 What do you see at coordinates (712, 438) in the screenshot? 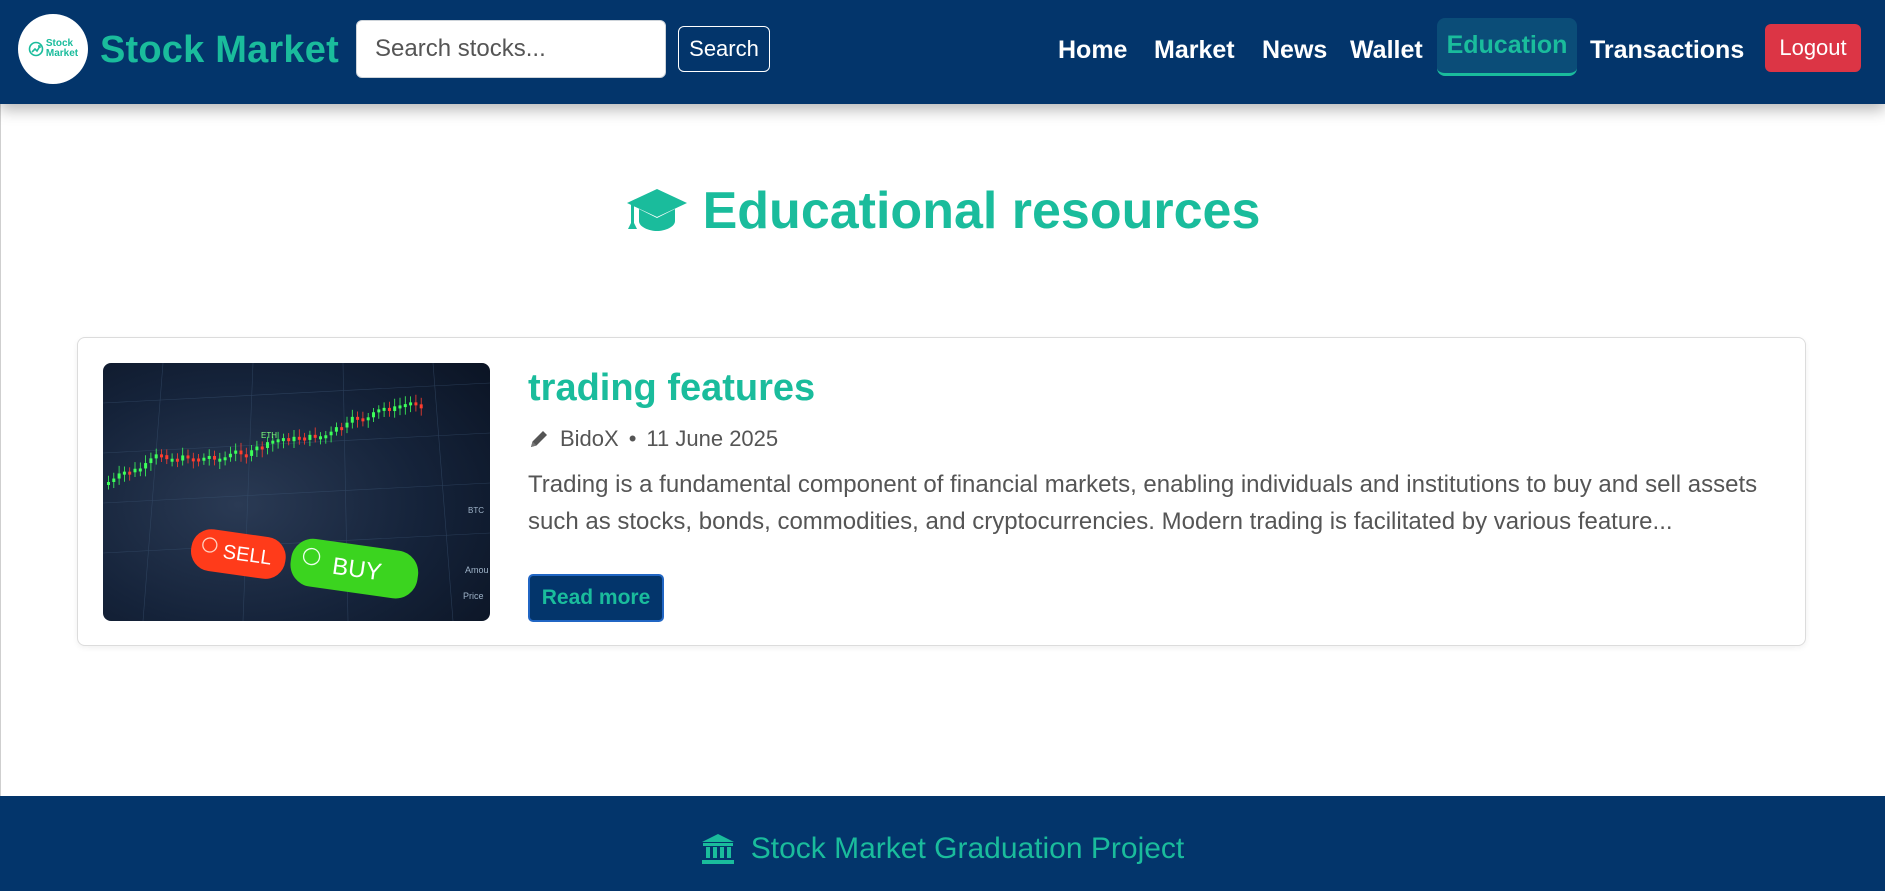
I see `article-date: 11 June 2025` at bounding box center [712, 438].